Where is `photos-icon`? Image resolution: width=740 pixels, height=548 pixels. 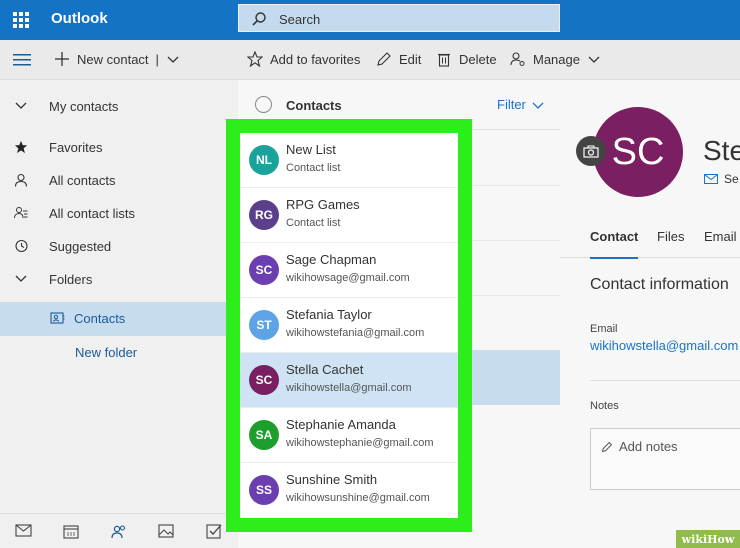 photos-icon is located at coordinates (166, 531).